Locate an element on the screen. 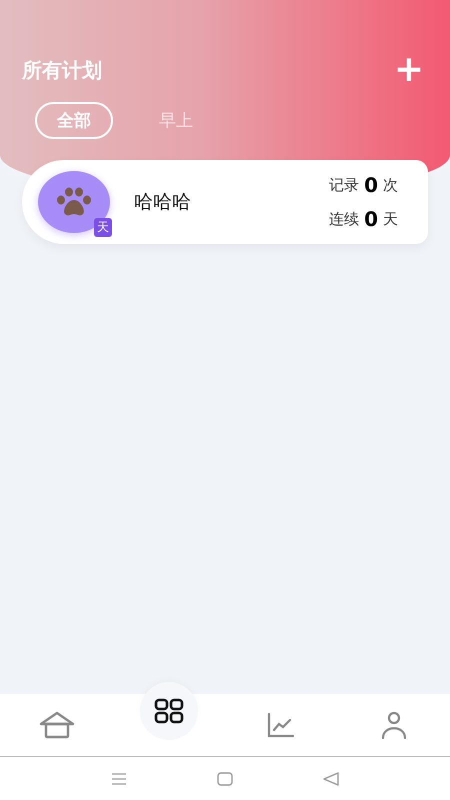 The height and width of the screenshot is (800, 450). stat-unit: 次 is located at coordinates (390, 185).